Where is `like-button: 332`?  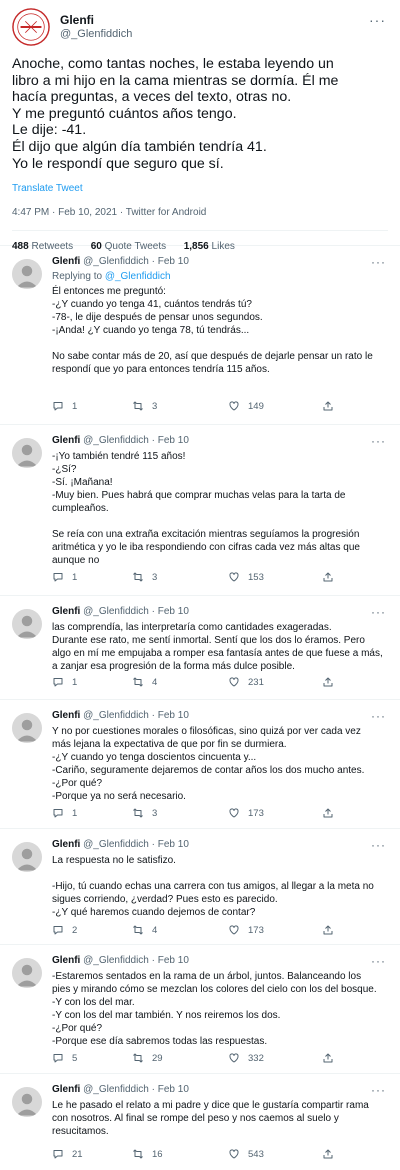
like-button: 332 is located at coordinates (246, 1058).